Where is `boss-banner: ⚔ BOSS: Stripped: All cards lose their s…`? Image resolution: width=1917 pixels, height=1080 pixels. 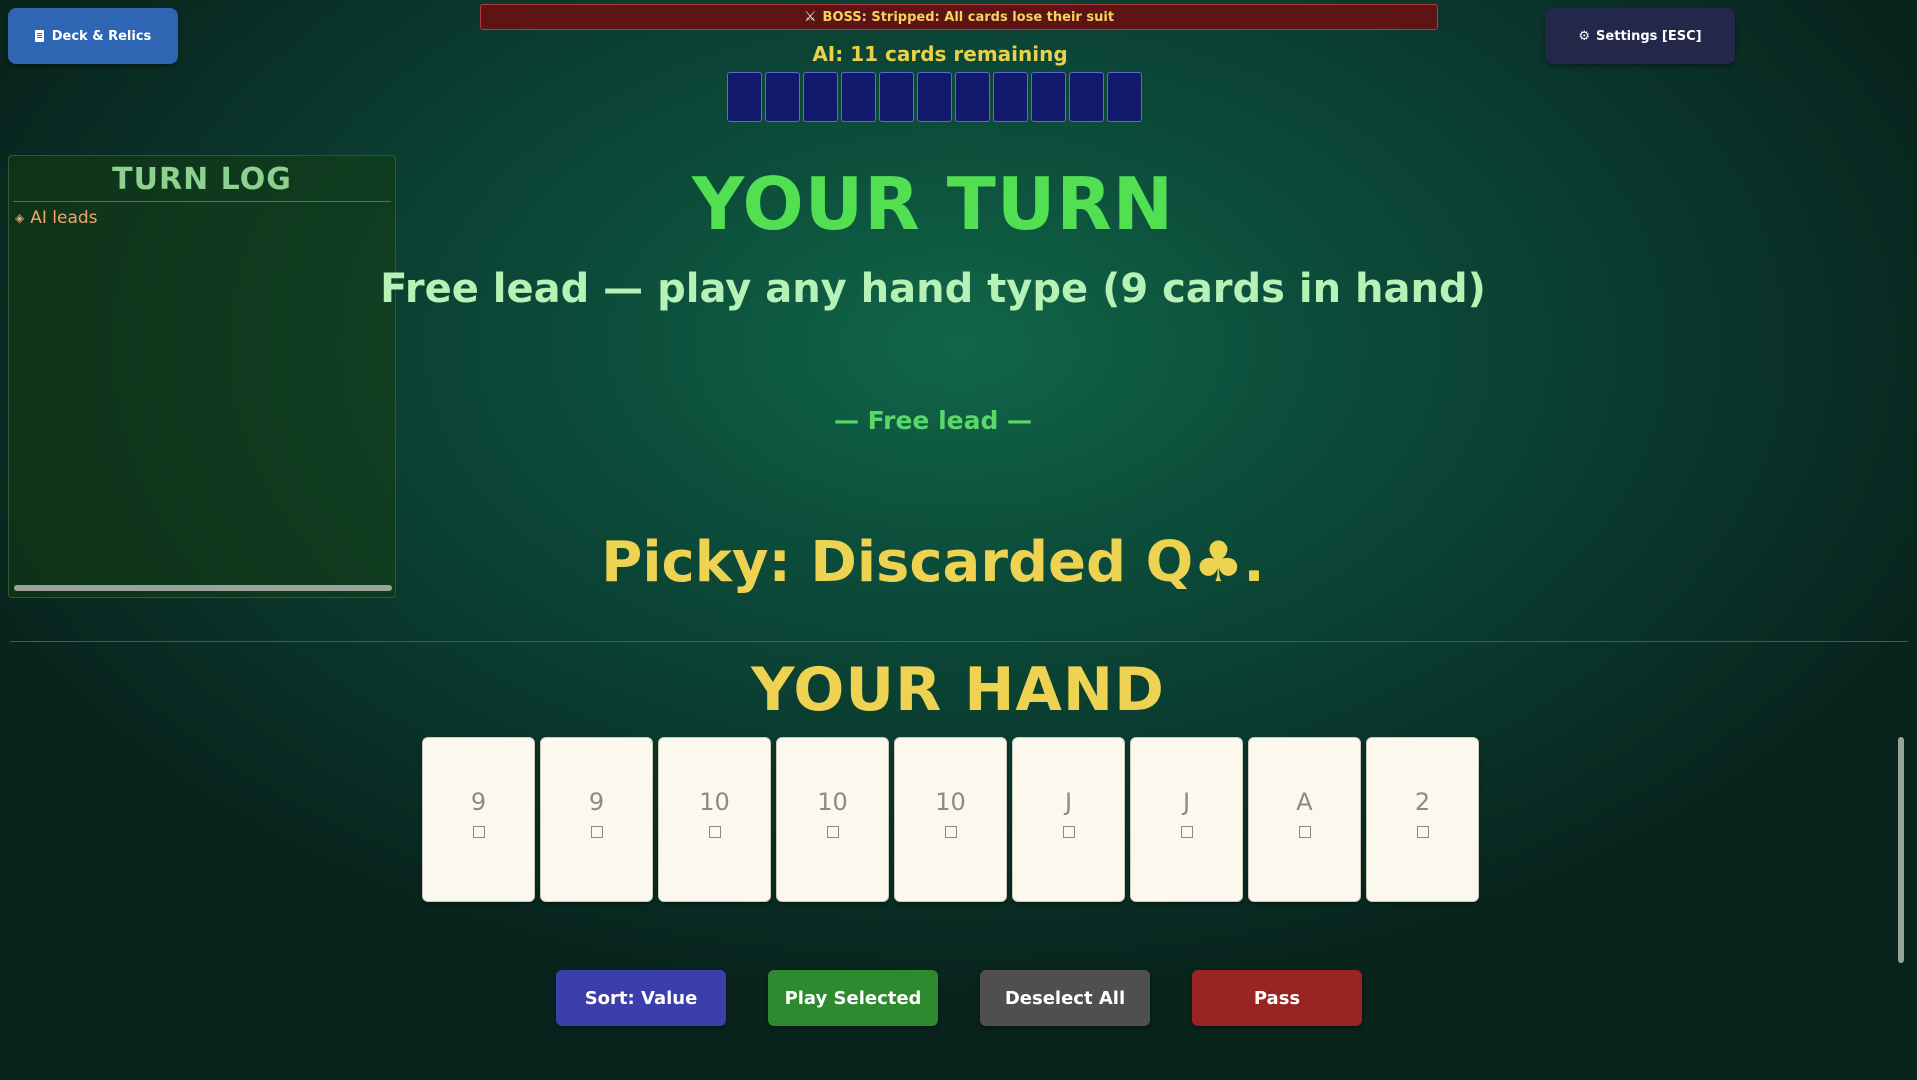 boss-banner: ⚔ BOSS: Stripped: All cards lose their s… is located at coordinates (959, 17).